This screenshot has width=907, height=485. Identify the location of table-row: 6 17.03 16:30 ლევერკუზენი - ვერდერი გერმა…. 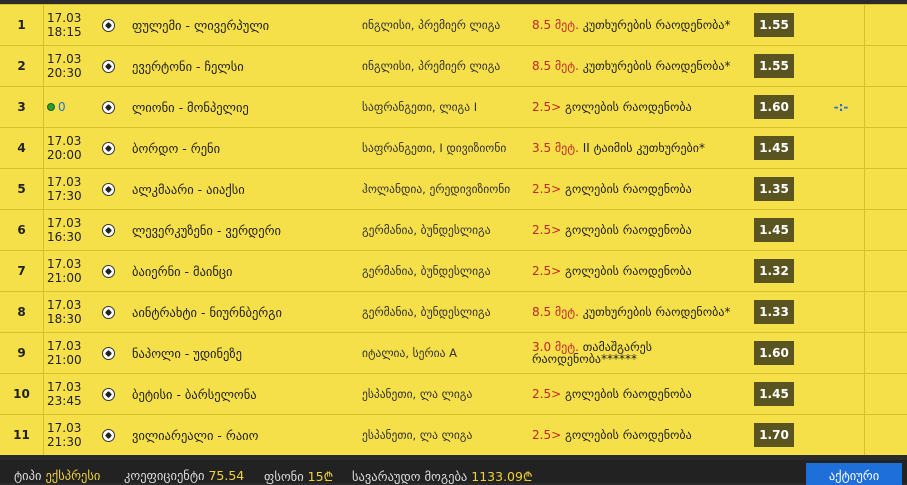
(453, 229).